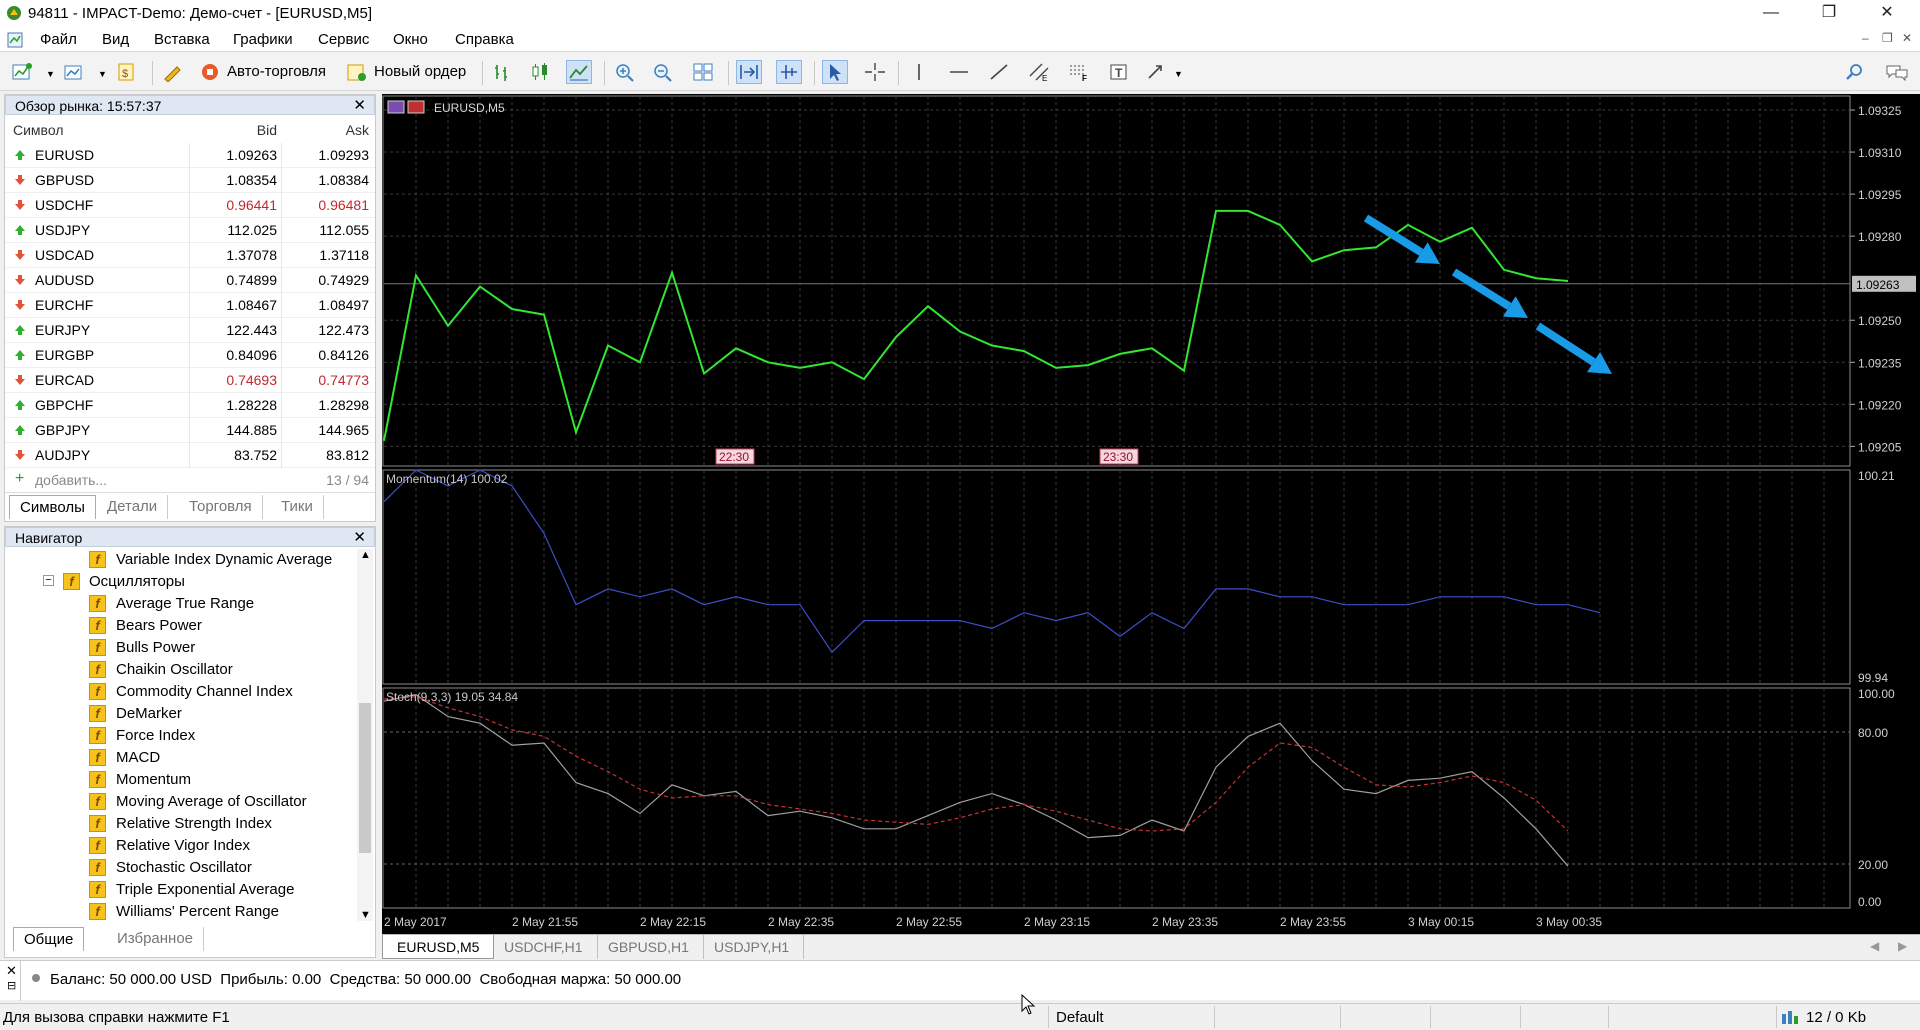 The image size is (1920, 1030). I want to click on table-row: AUDJPY 83.752 83.812, so click(190, 455).